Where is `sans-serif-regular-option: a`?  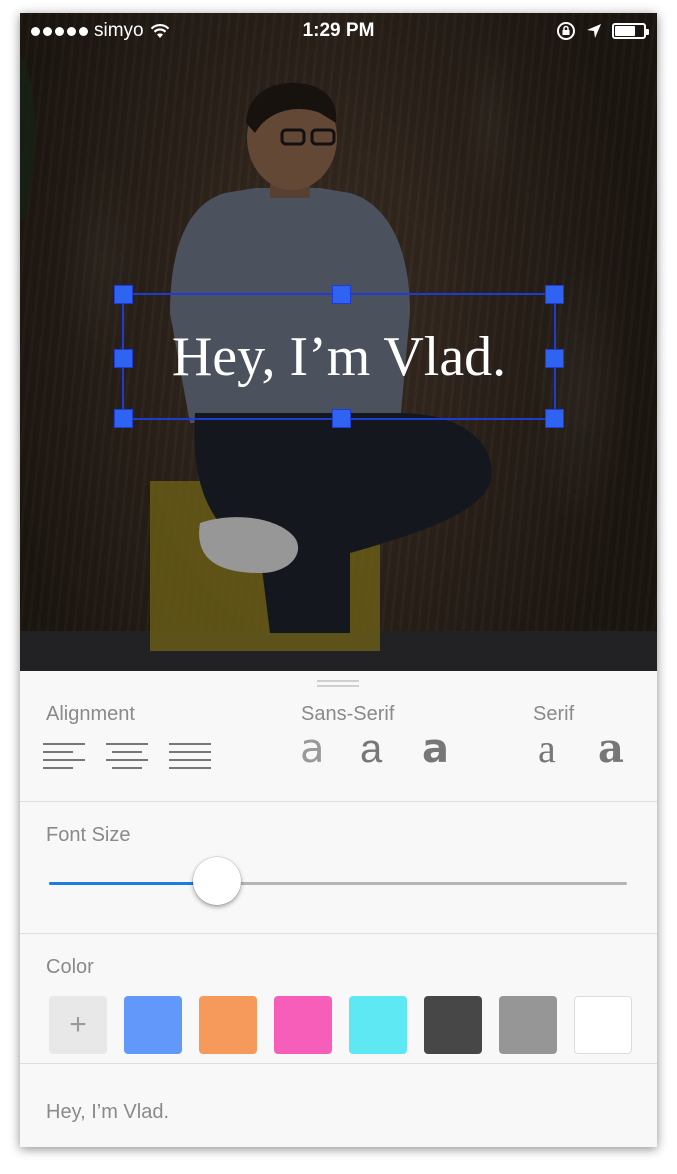 sans-serif-regular-option: a is located at coordinates (371, 749).